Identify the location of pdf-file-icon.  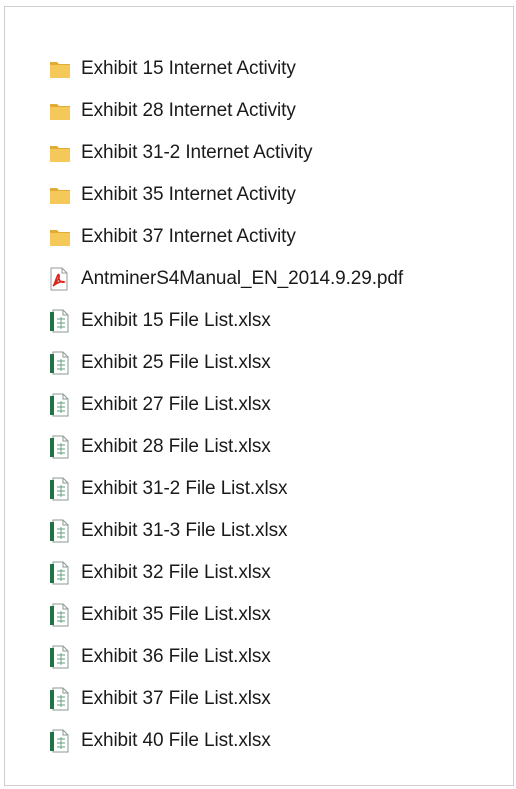
(63, 279).